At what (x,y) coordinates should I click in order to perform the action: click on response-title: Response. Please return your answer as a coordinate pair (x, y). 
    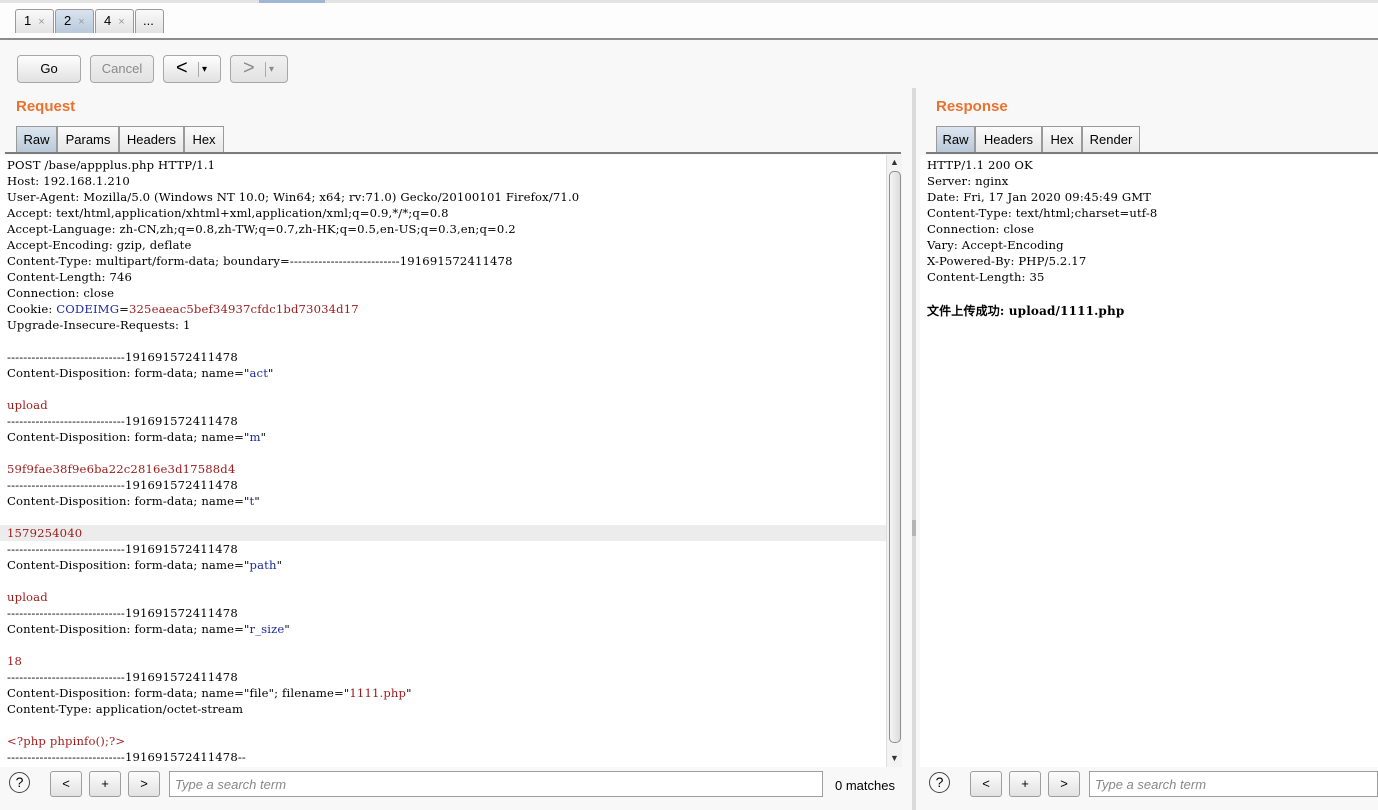
    Looking at the image, I should click on (972, 106).